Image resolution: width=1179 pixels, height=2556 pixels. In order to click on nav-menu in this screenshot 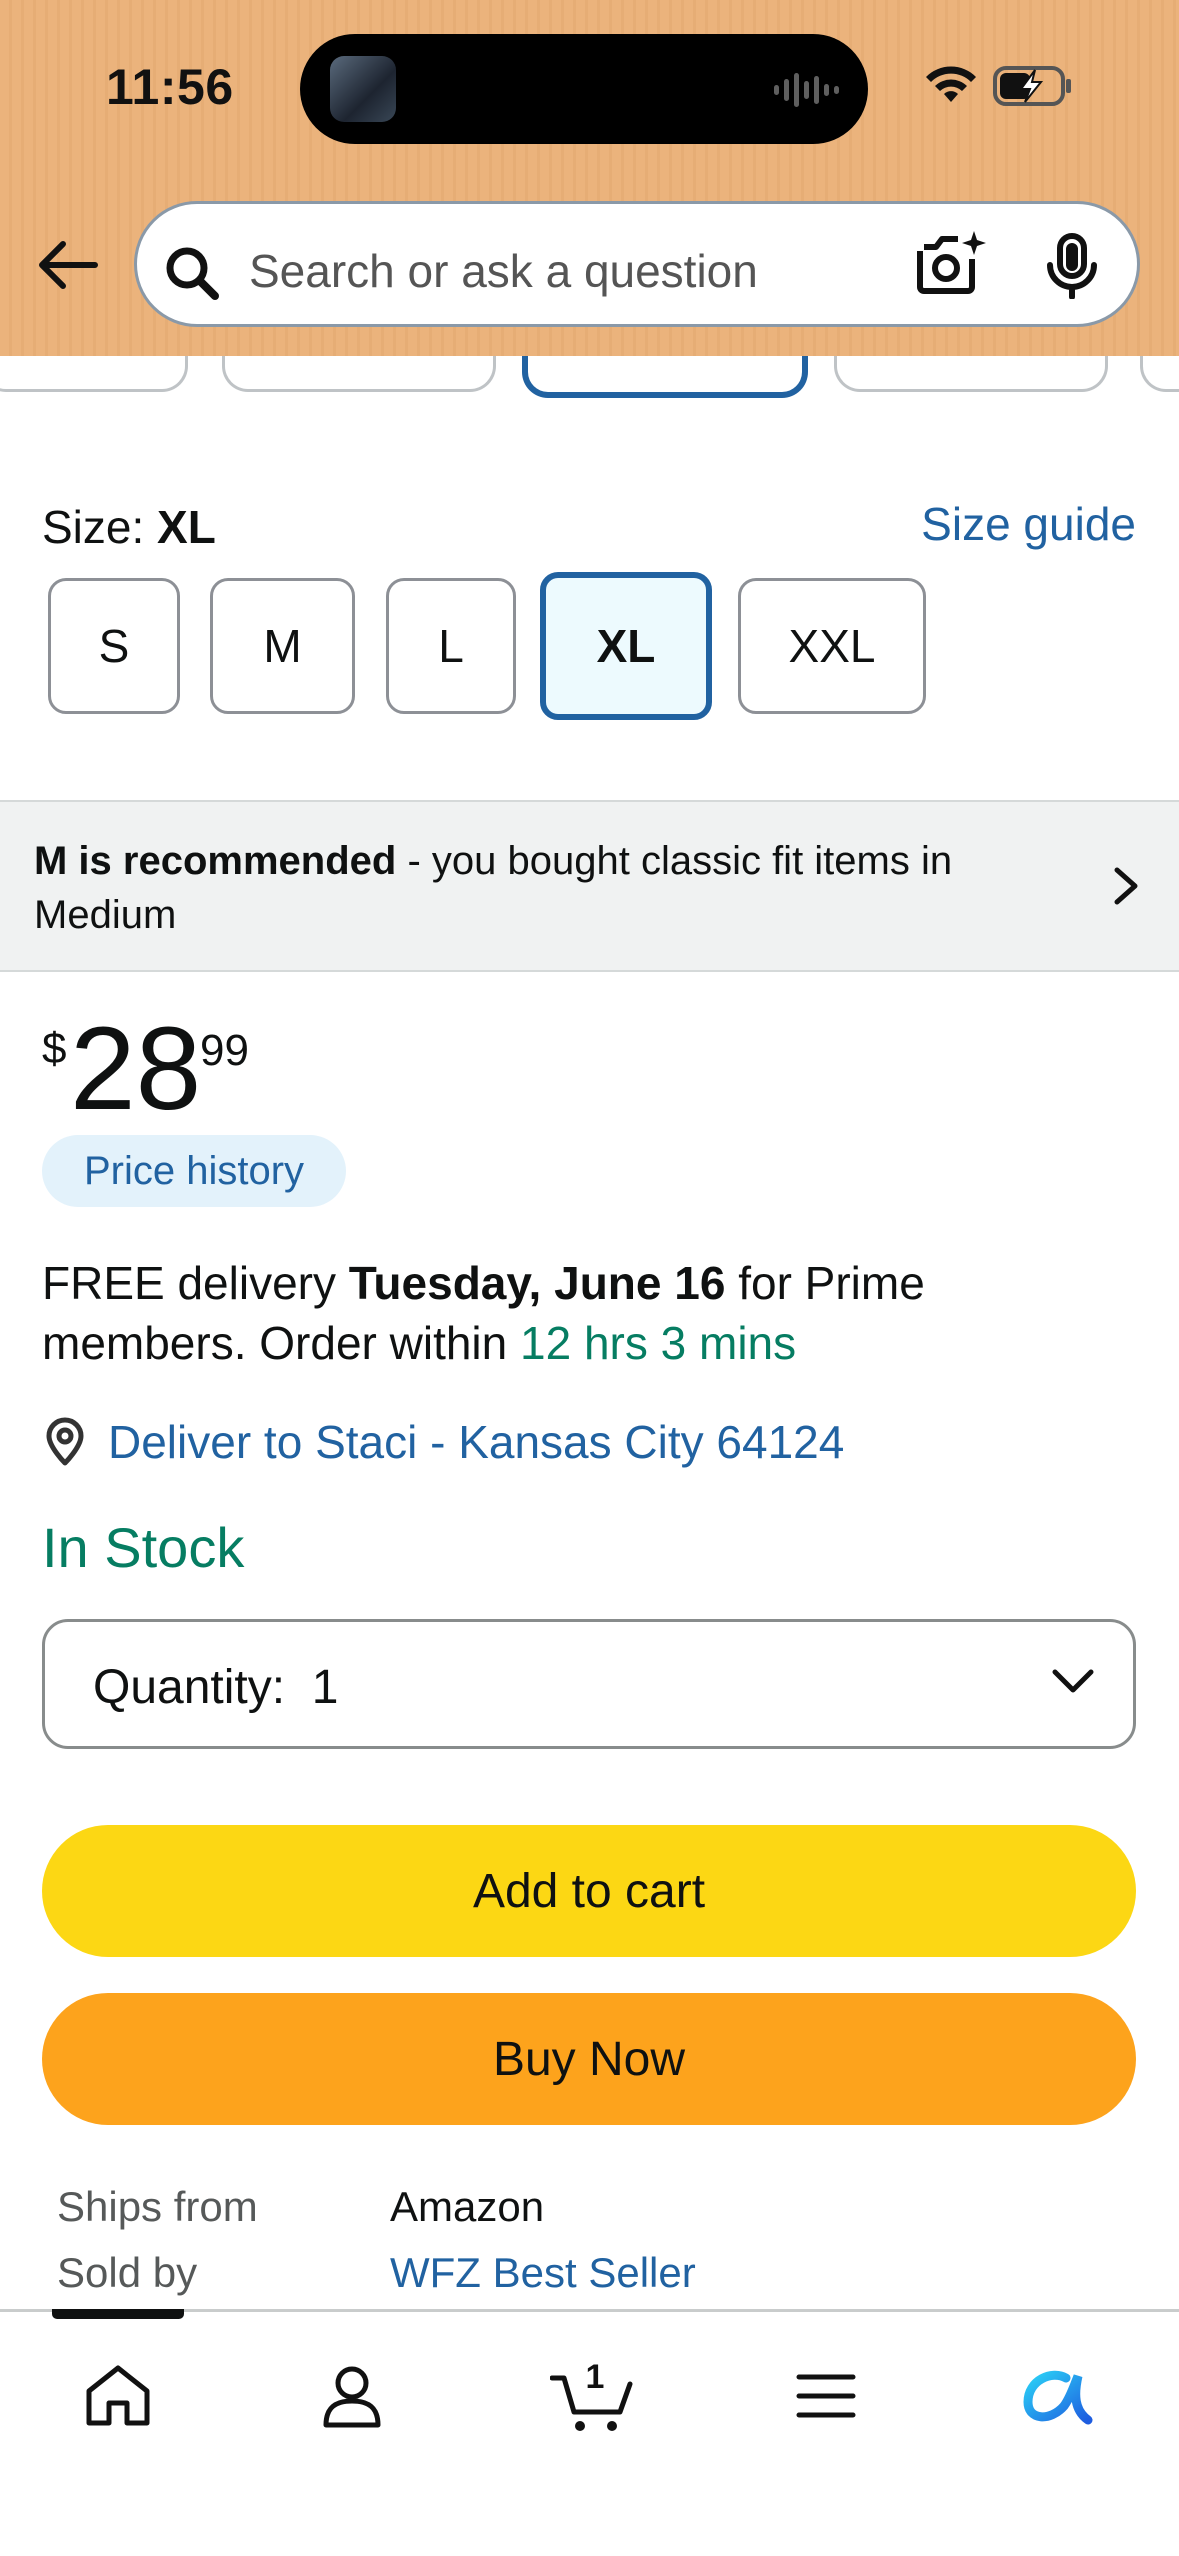, I will do `click(826, 2396)`.